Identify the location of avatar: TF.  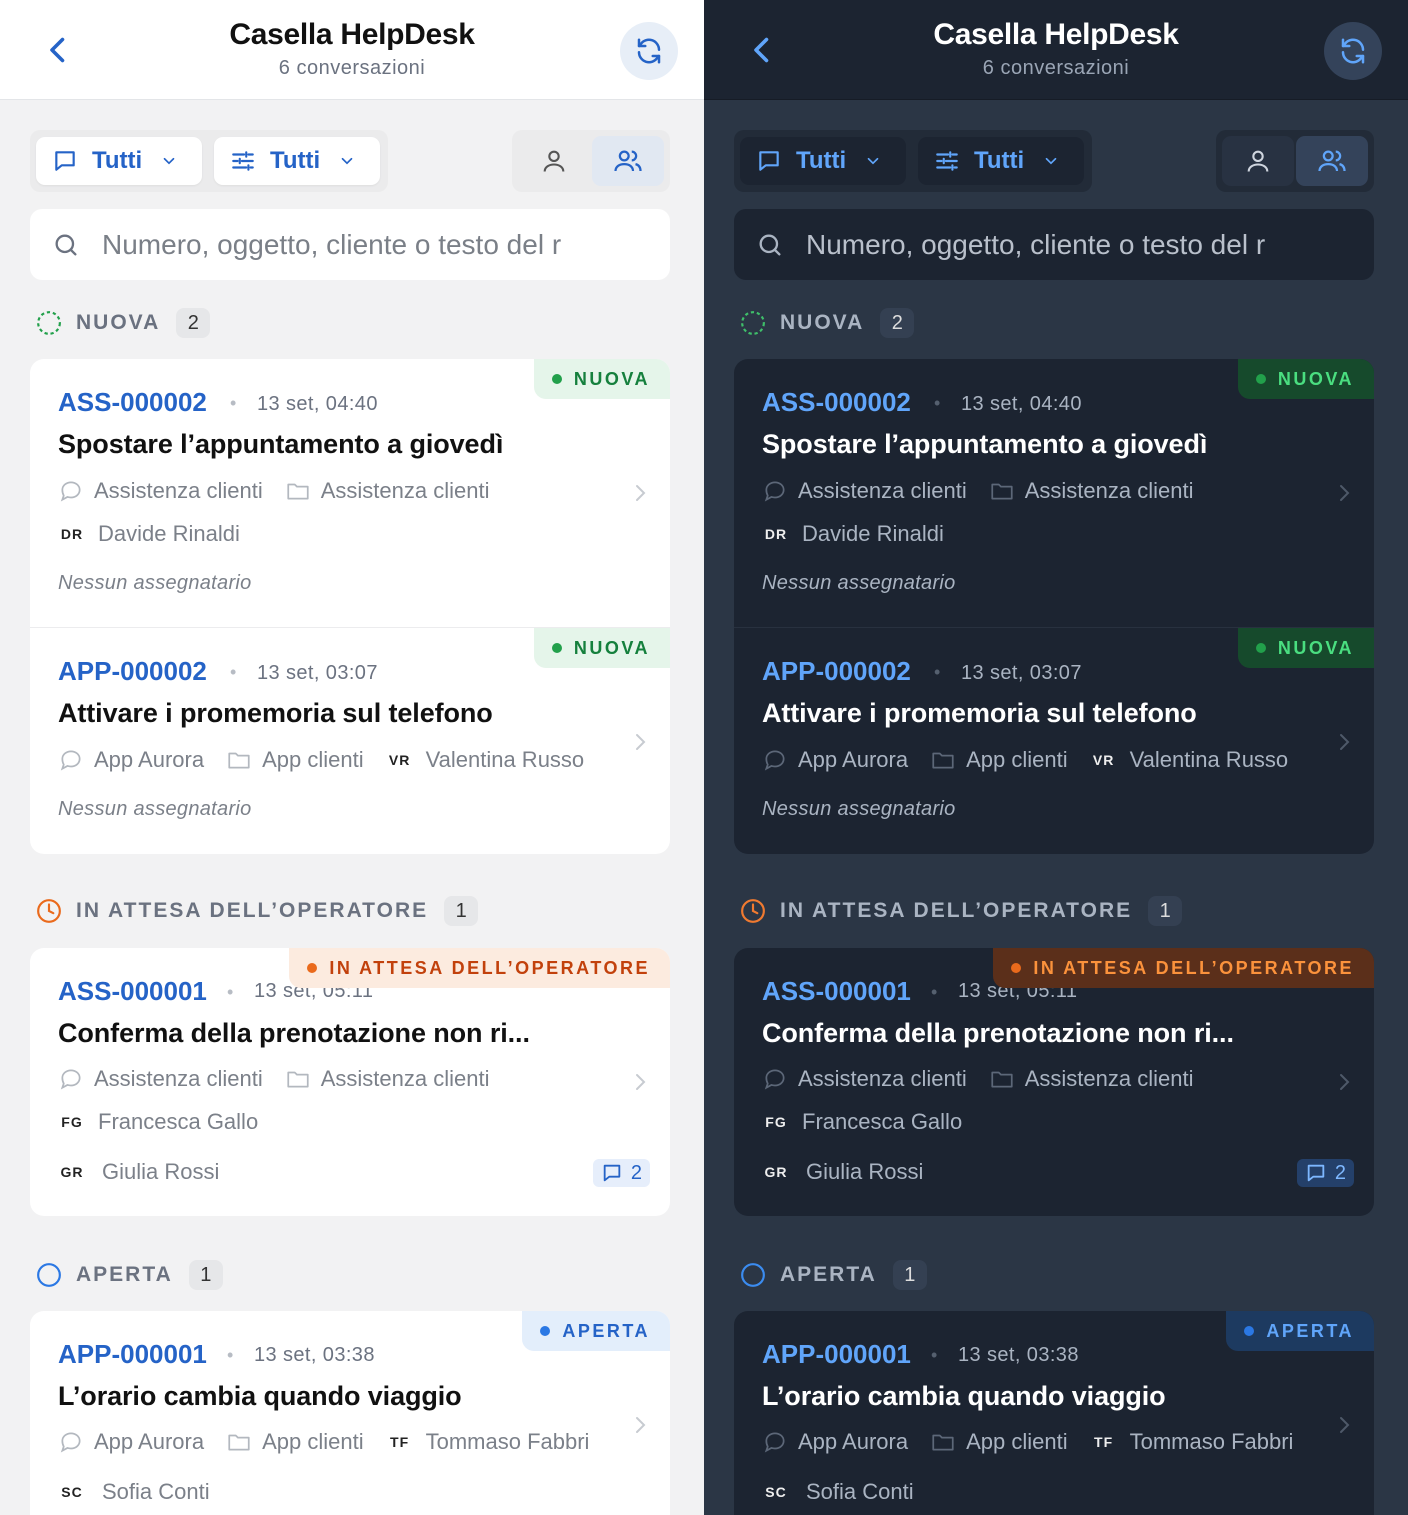
(400, 1442).